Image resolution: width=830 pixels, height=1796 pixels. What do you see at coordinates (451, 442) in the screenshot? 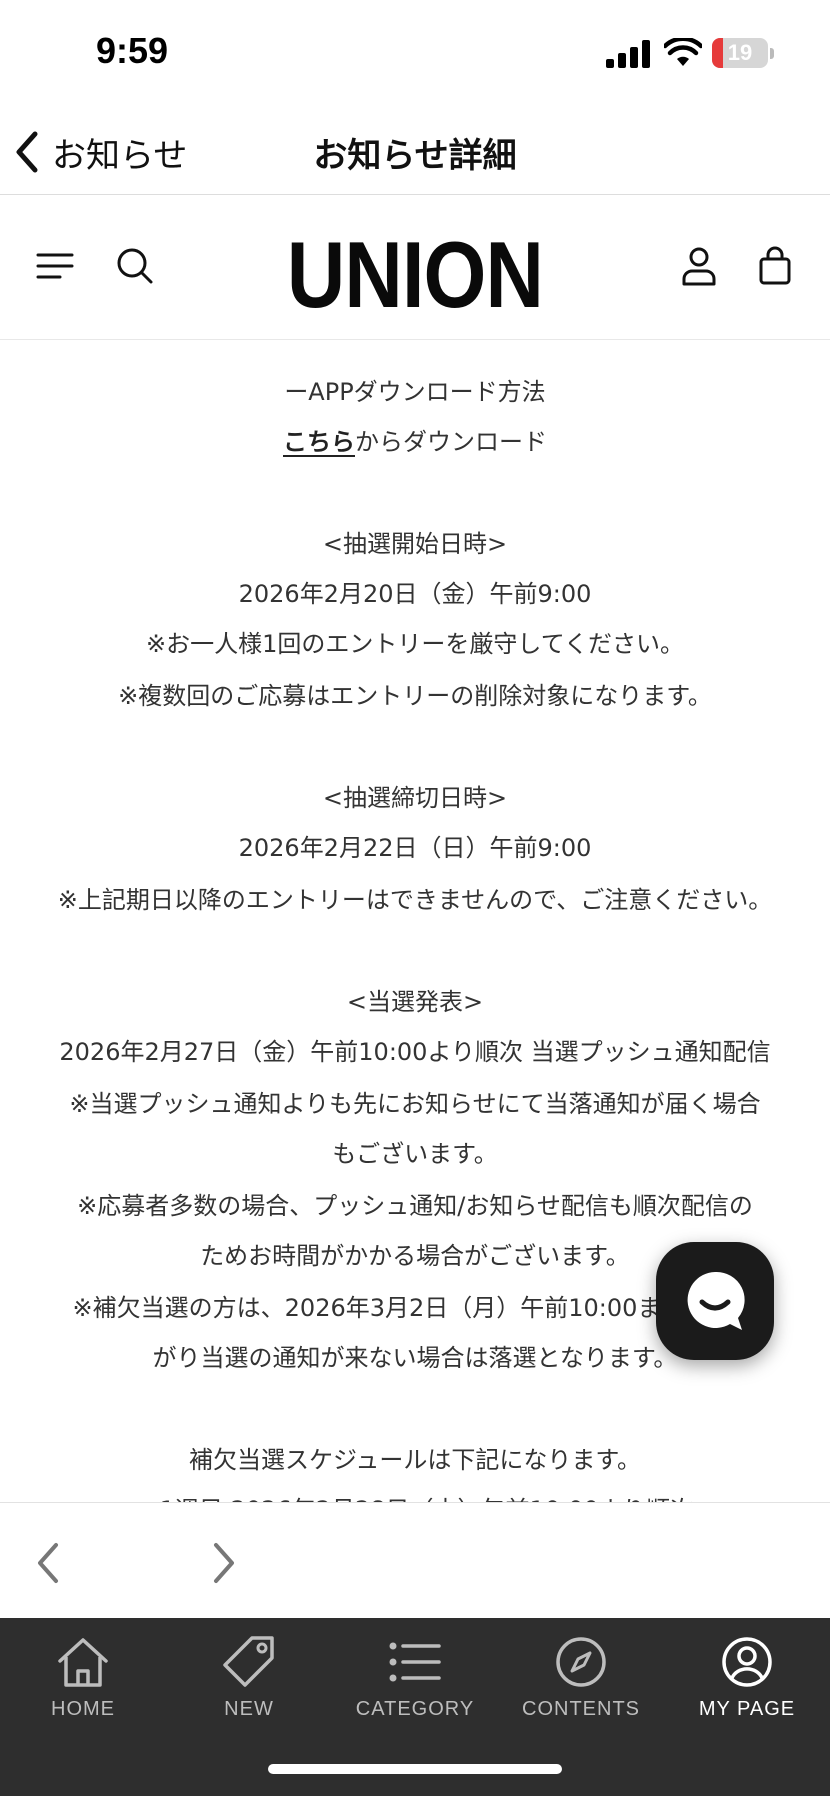
I see `download-suffix: からダウンロード` at bounding box center [451, 442].